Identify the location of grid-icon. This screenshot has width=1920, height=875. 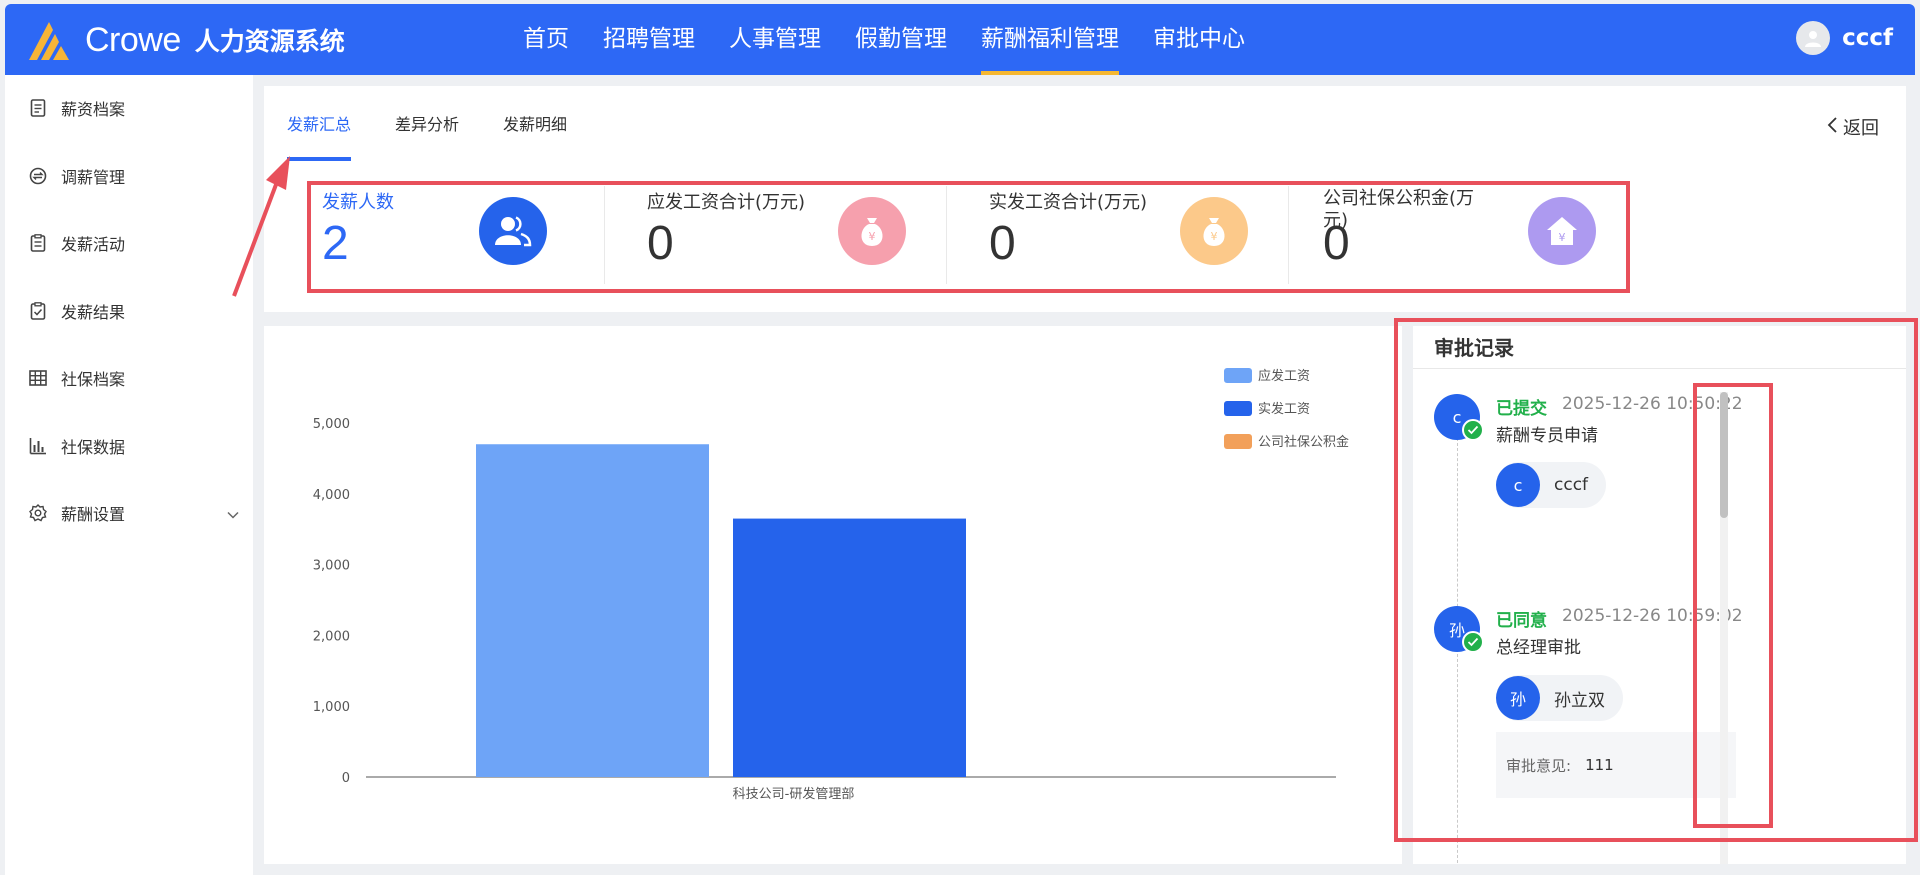
(38, 378).